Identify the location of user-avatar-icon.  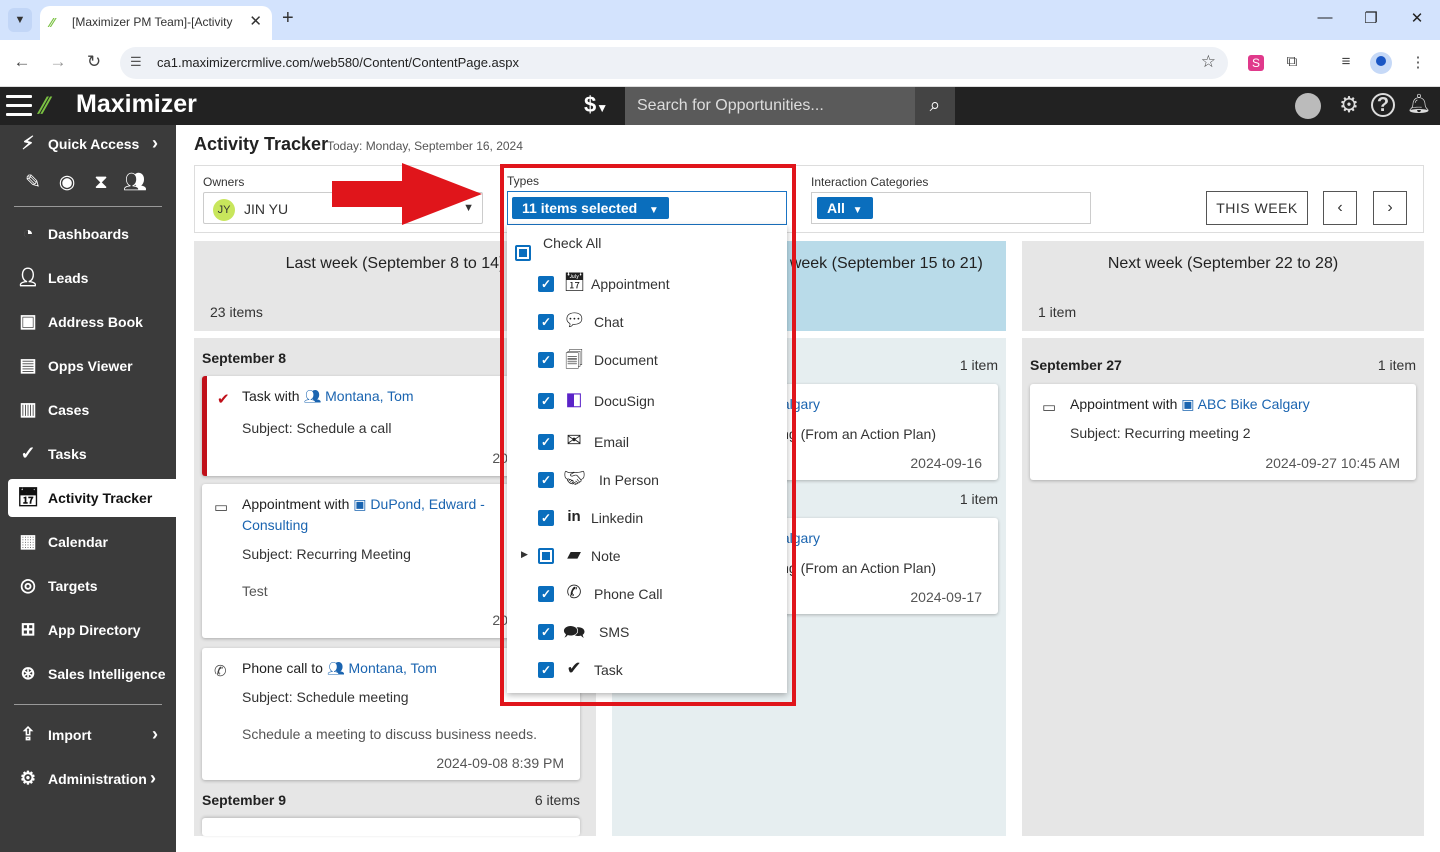
(1308, 106).